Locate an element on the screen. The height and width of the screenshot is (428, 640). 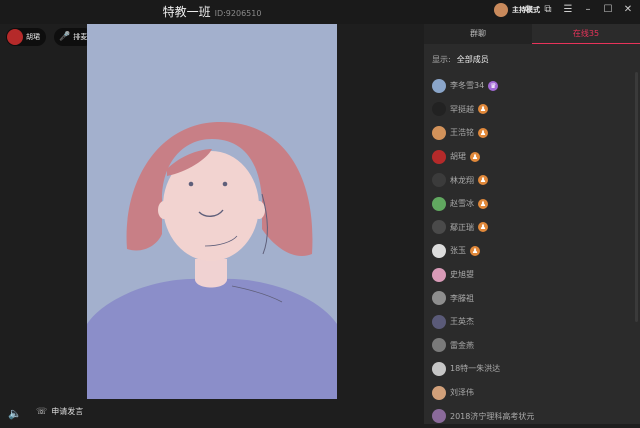
member-filter: 显示: 全部成员 is located at coordinates (460, 59).